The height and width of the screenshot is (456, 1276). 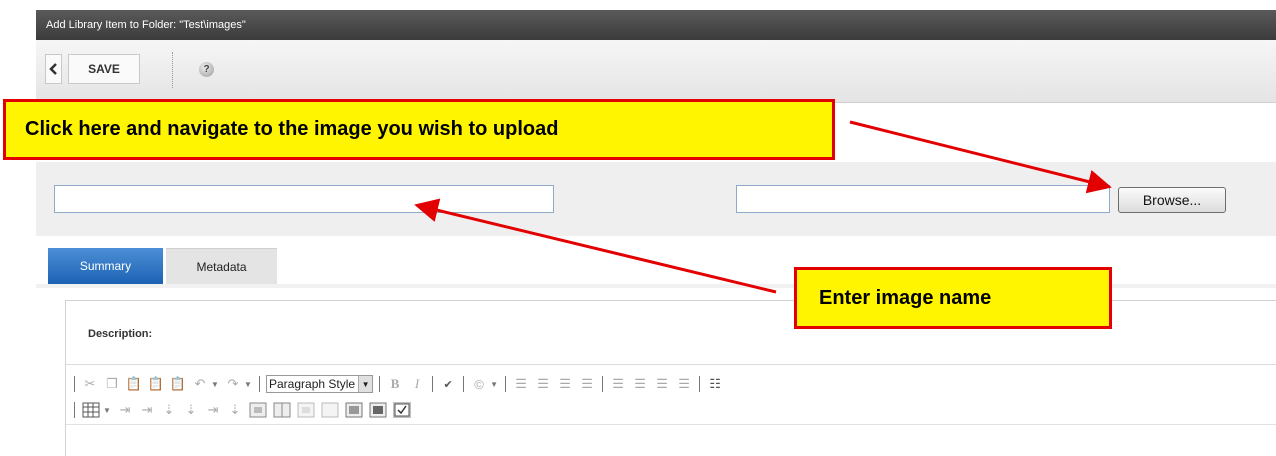 What do you see at coordinates (156, 384) in the screenshot?
I see `paste-from-word-icon: 📋` at bounding box center [156, 384].